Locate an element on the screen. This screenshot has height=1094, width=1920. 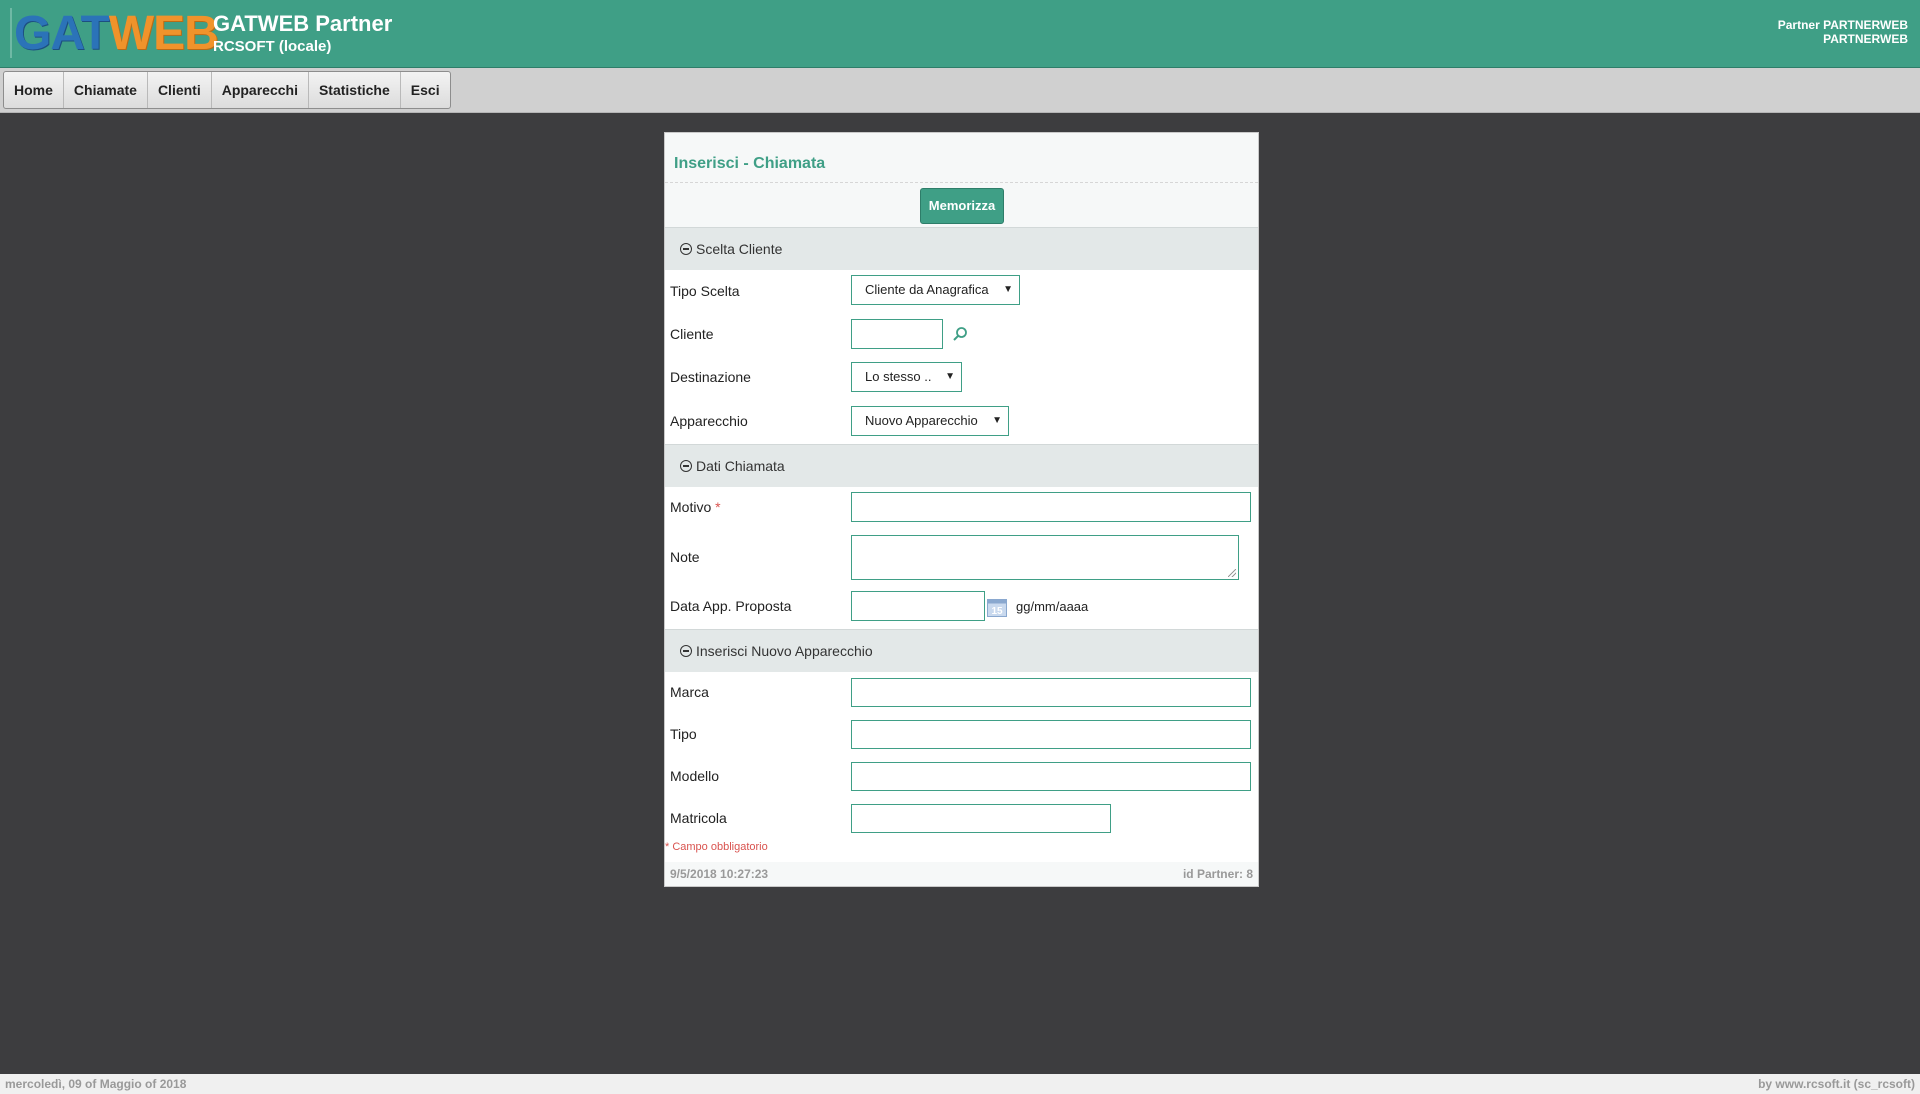
destinazione-value: Lo stesso .. is located at coordinates (898, 376).